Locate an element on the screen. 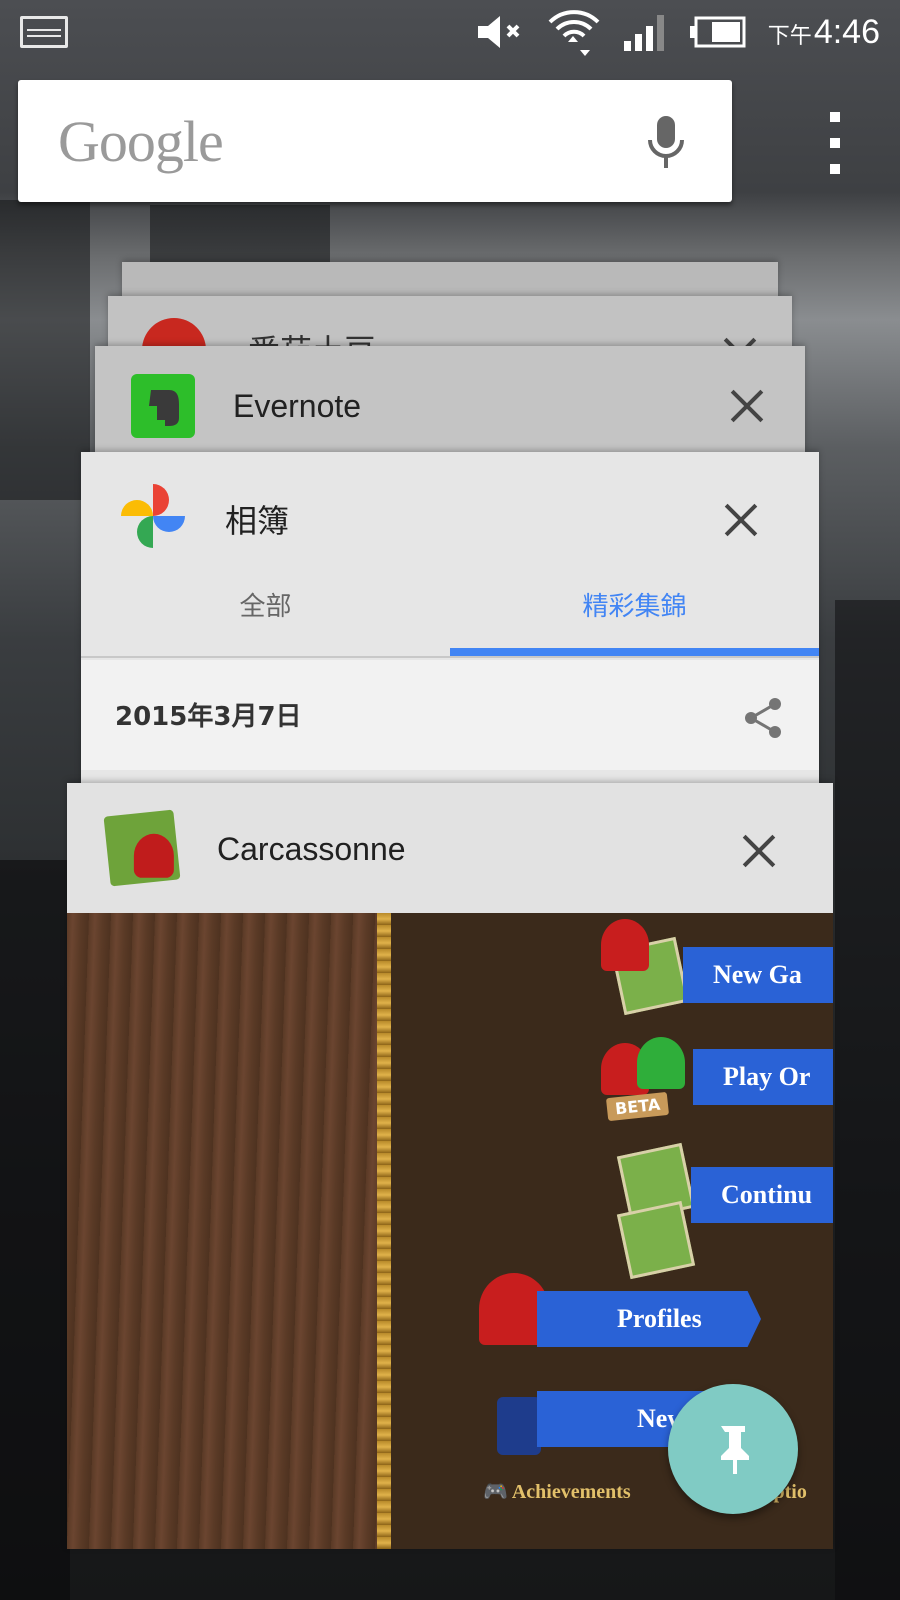 This screenshot has height=1600, width=900. clock-time: 4:46 is located at coordinates (846, 31).